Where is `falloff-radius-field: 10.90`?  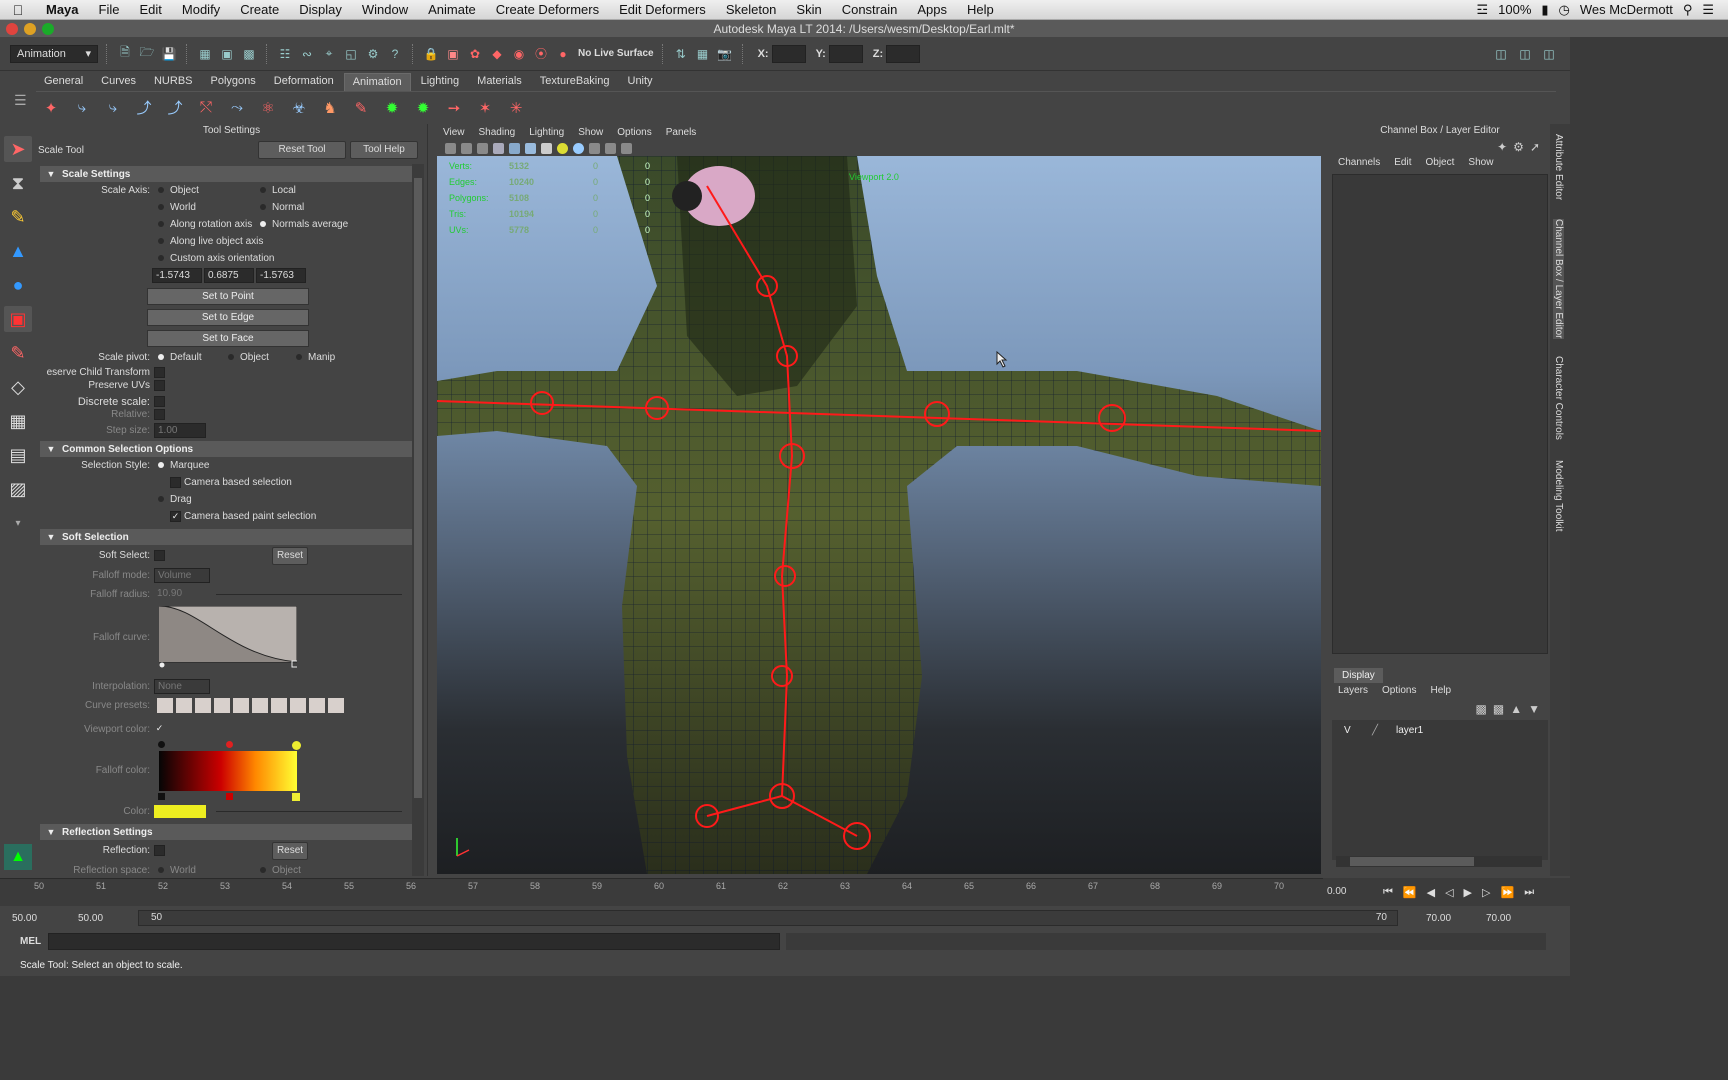 falloff-radius-field: 10.90 is located at coordinates (180, 594).